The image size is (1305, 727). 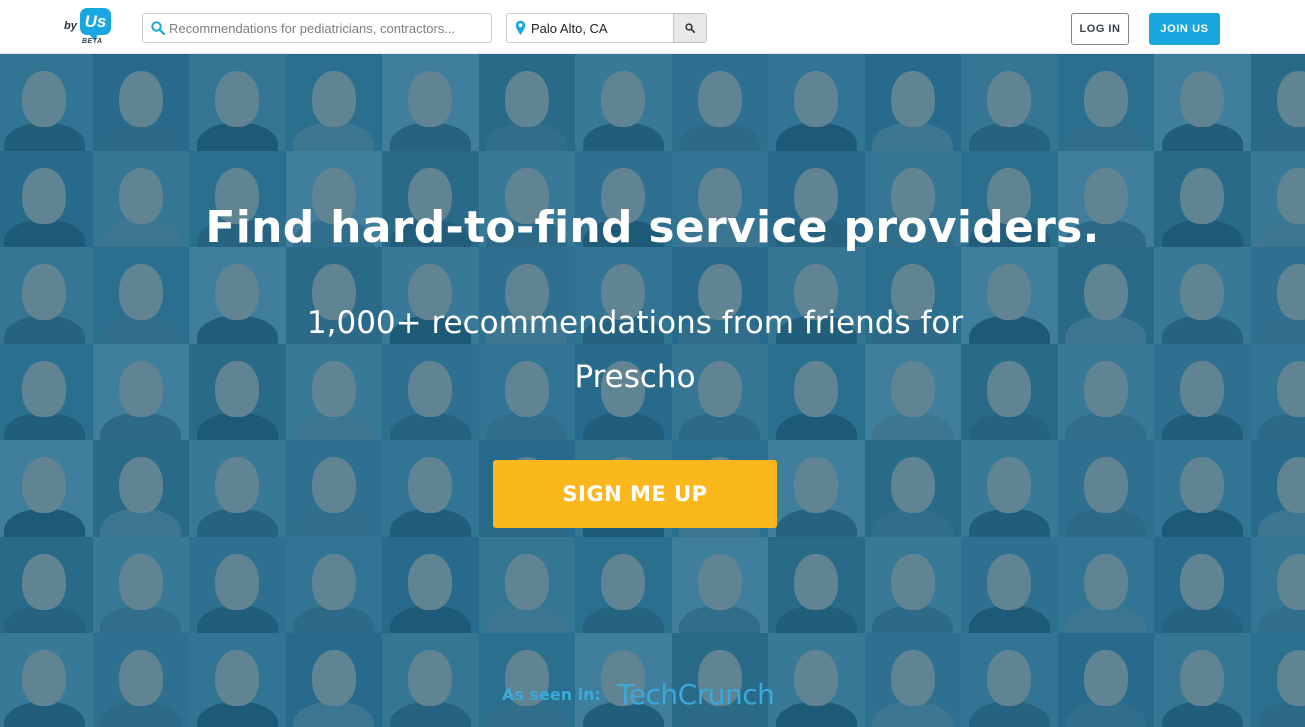 What do you see at coordinates (95, 24) in the screenshot?
I see `logo-mark: Us` at bounding box center [95, 24].